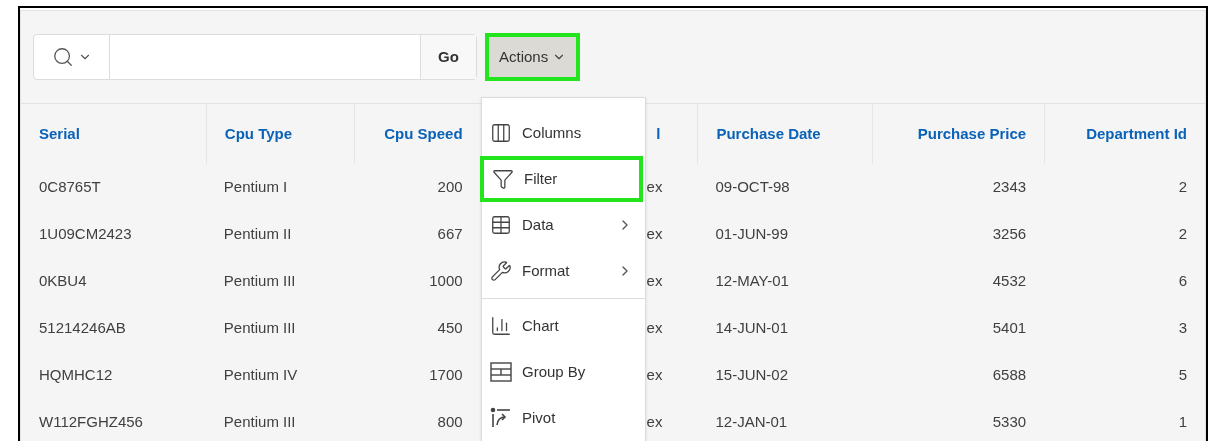  Describe the element at coordinates (63, 281) in the screenshot. I see `table-cell-text: 0KBU4` at that location.